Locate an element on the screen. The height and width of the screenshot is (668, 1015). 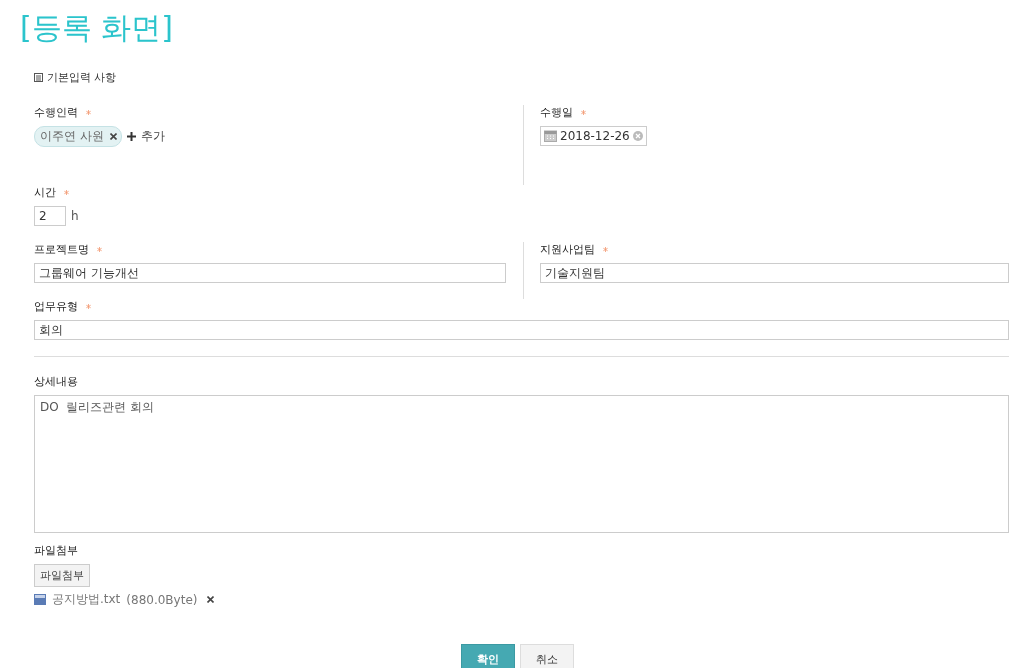
file-size: (880.0Byte) is located at coordinates (162, 599).